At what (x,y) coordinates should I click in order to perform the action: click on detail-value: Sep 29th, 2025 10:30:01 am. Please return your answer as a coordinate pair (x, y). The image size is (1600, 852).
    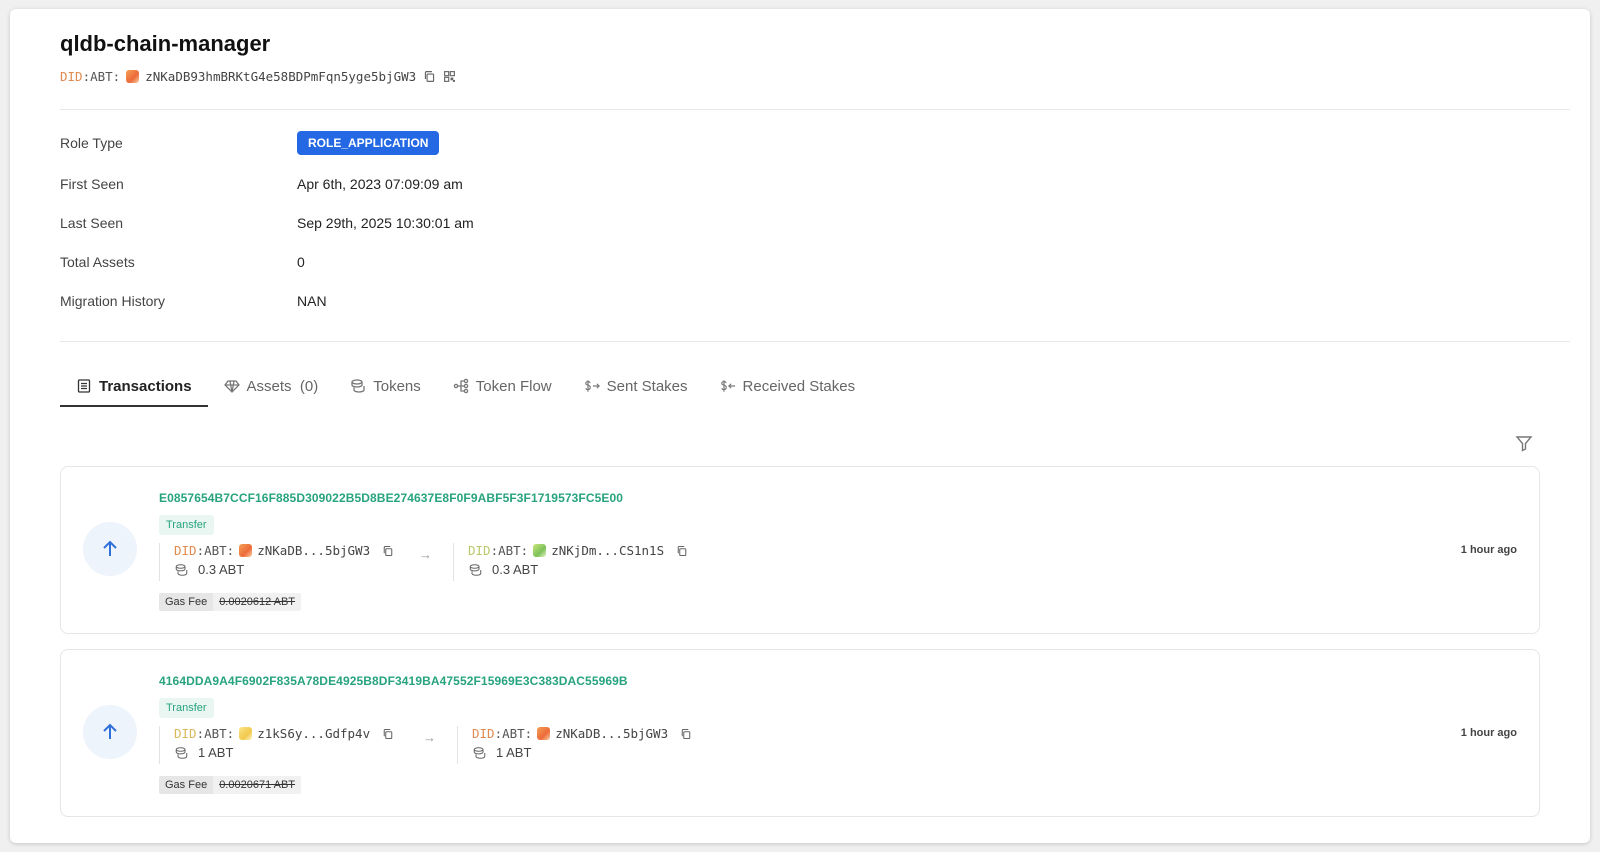
    Looking at the image, I should click on (385, 223).